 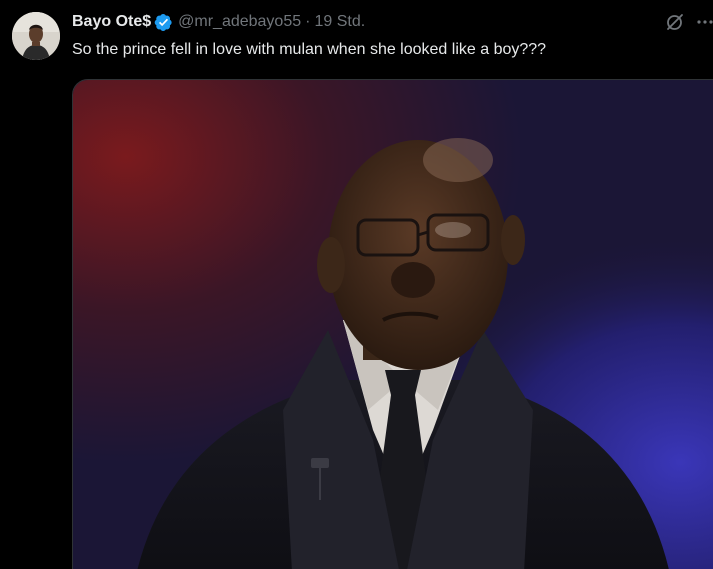 I want to click on tweet-header: Bayo Ote$ @mr_adebayo55 · 19 Std., so click(x=218, y=22).